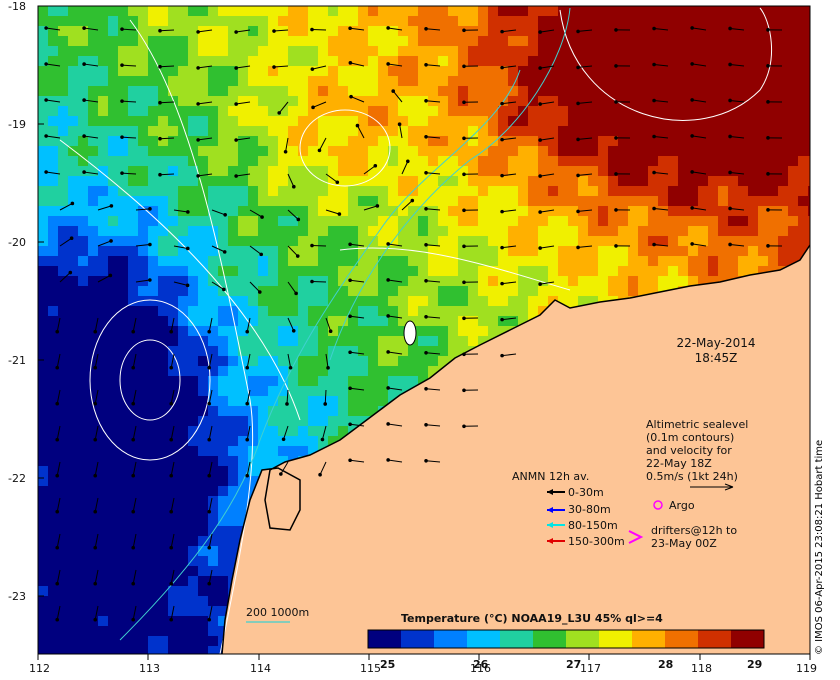 The width and height of the screenshot is (840, 680). I want to click on bathymetry-label: 200 1000m, so click(278, 612).